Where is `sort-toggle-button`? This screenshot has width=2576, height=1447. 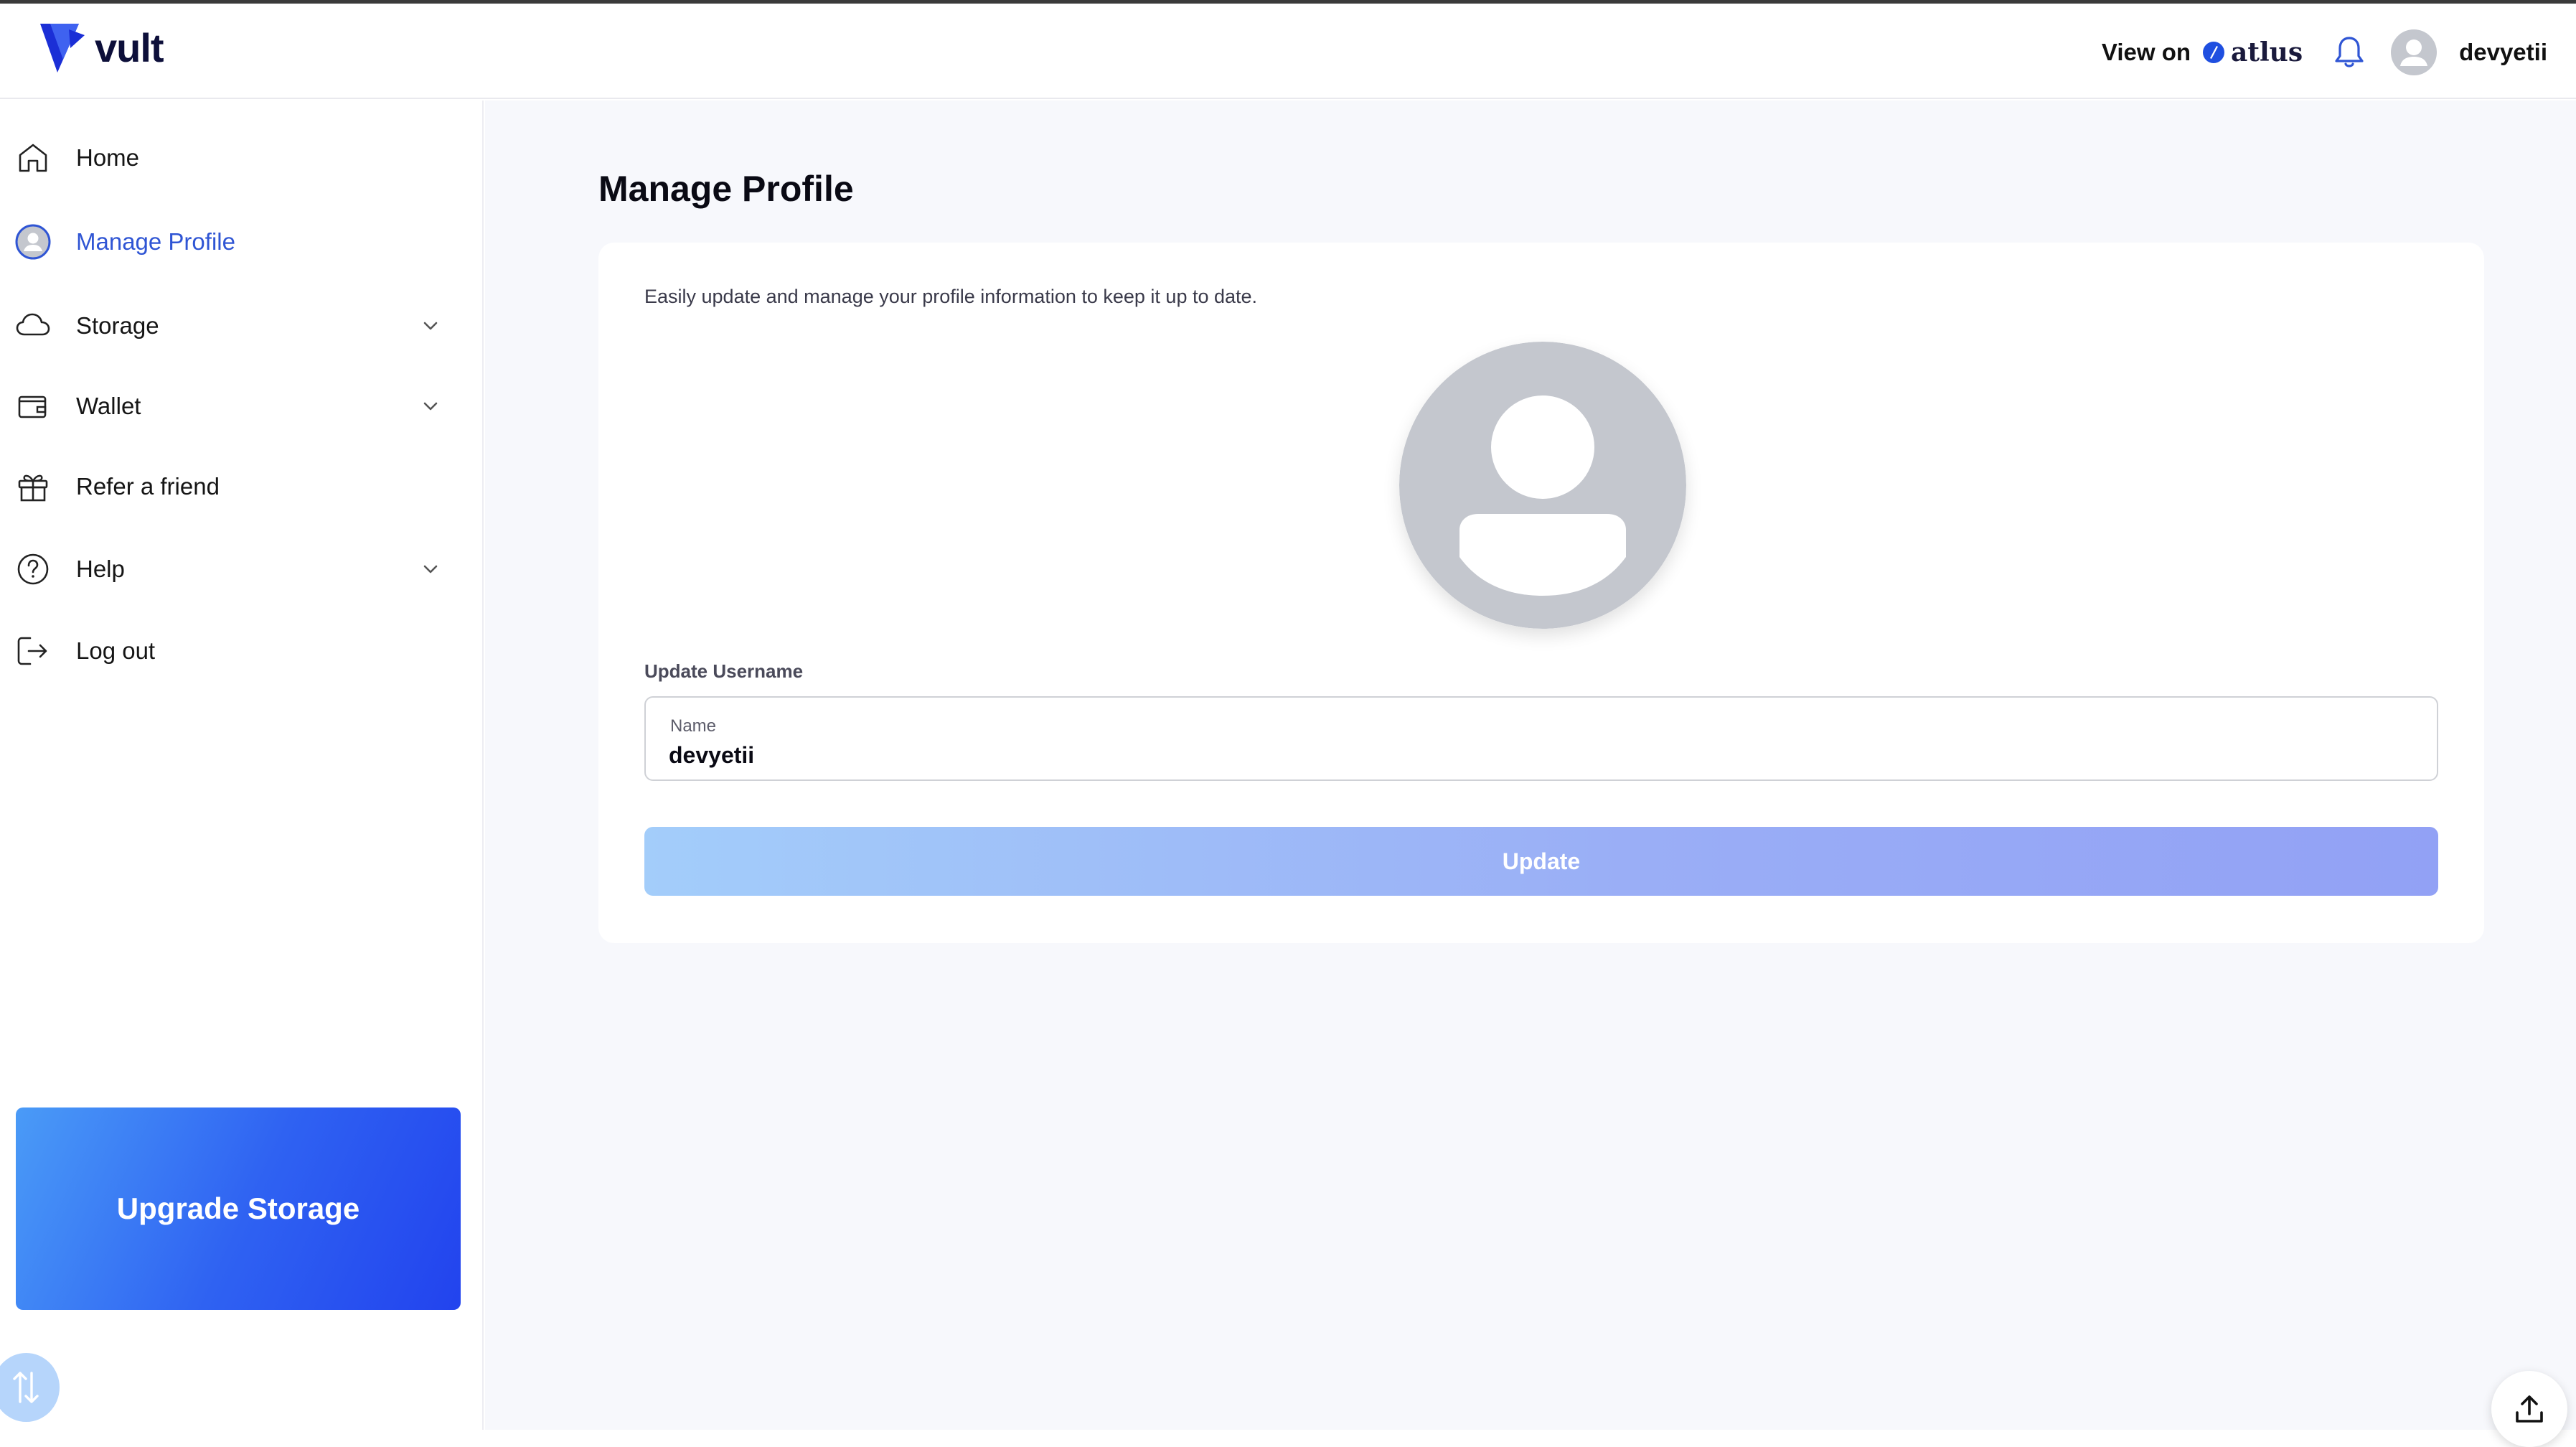
sort-toggle-button is located at coordinates (30, 1387).